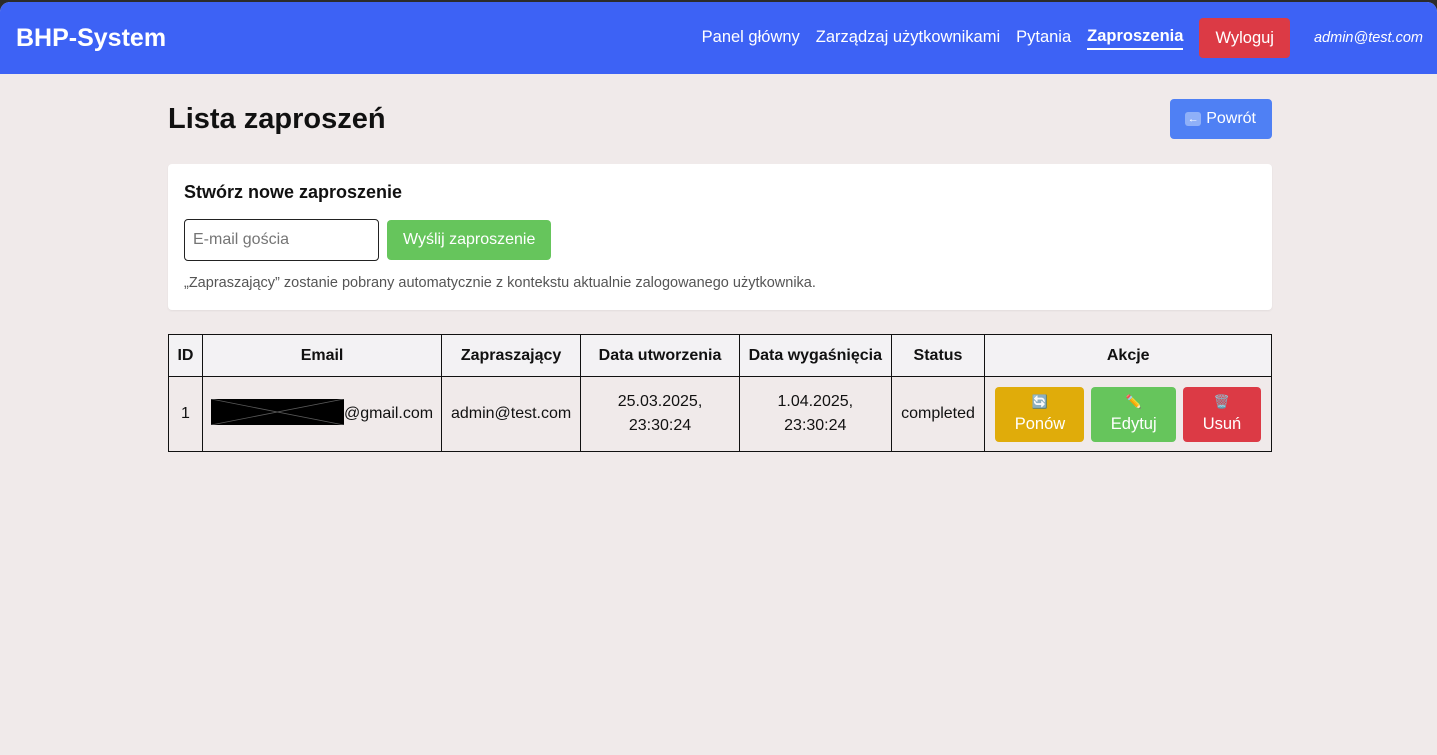 This screenshot has height=755, width=1437. What do you see at coordinates (1222, 424) in the screenshot?
I see `delete-label: Usuń` at bounding box center [1222, 424].